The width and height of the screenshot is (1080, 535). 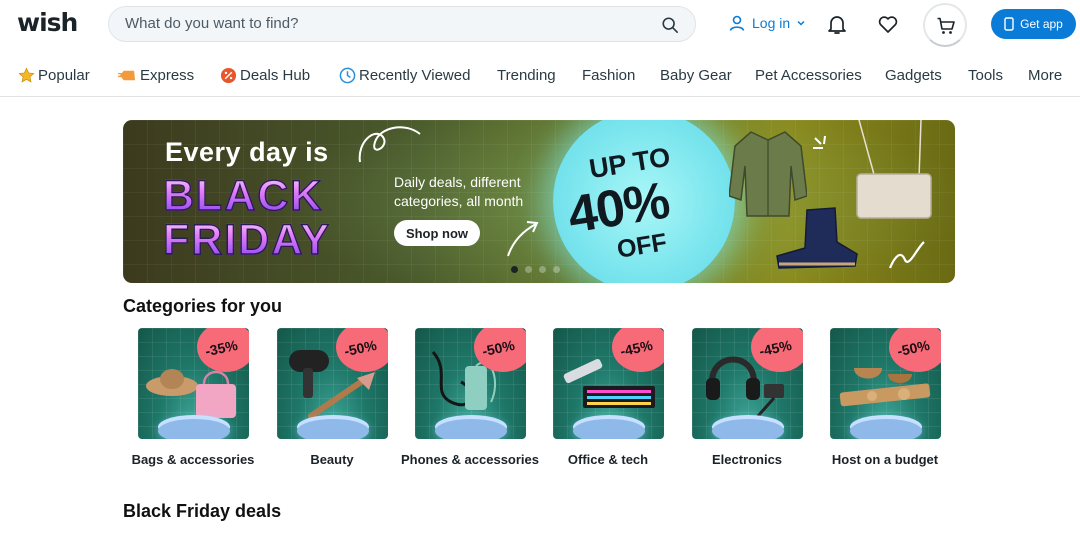 What do you see at coordinates (747, 459) in the screenshot?
I see `category-label: Electronics` at bounding box center [747, 459].